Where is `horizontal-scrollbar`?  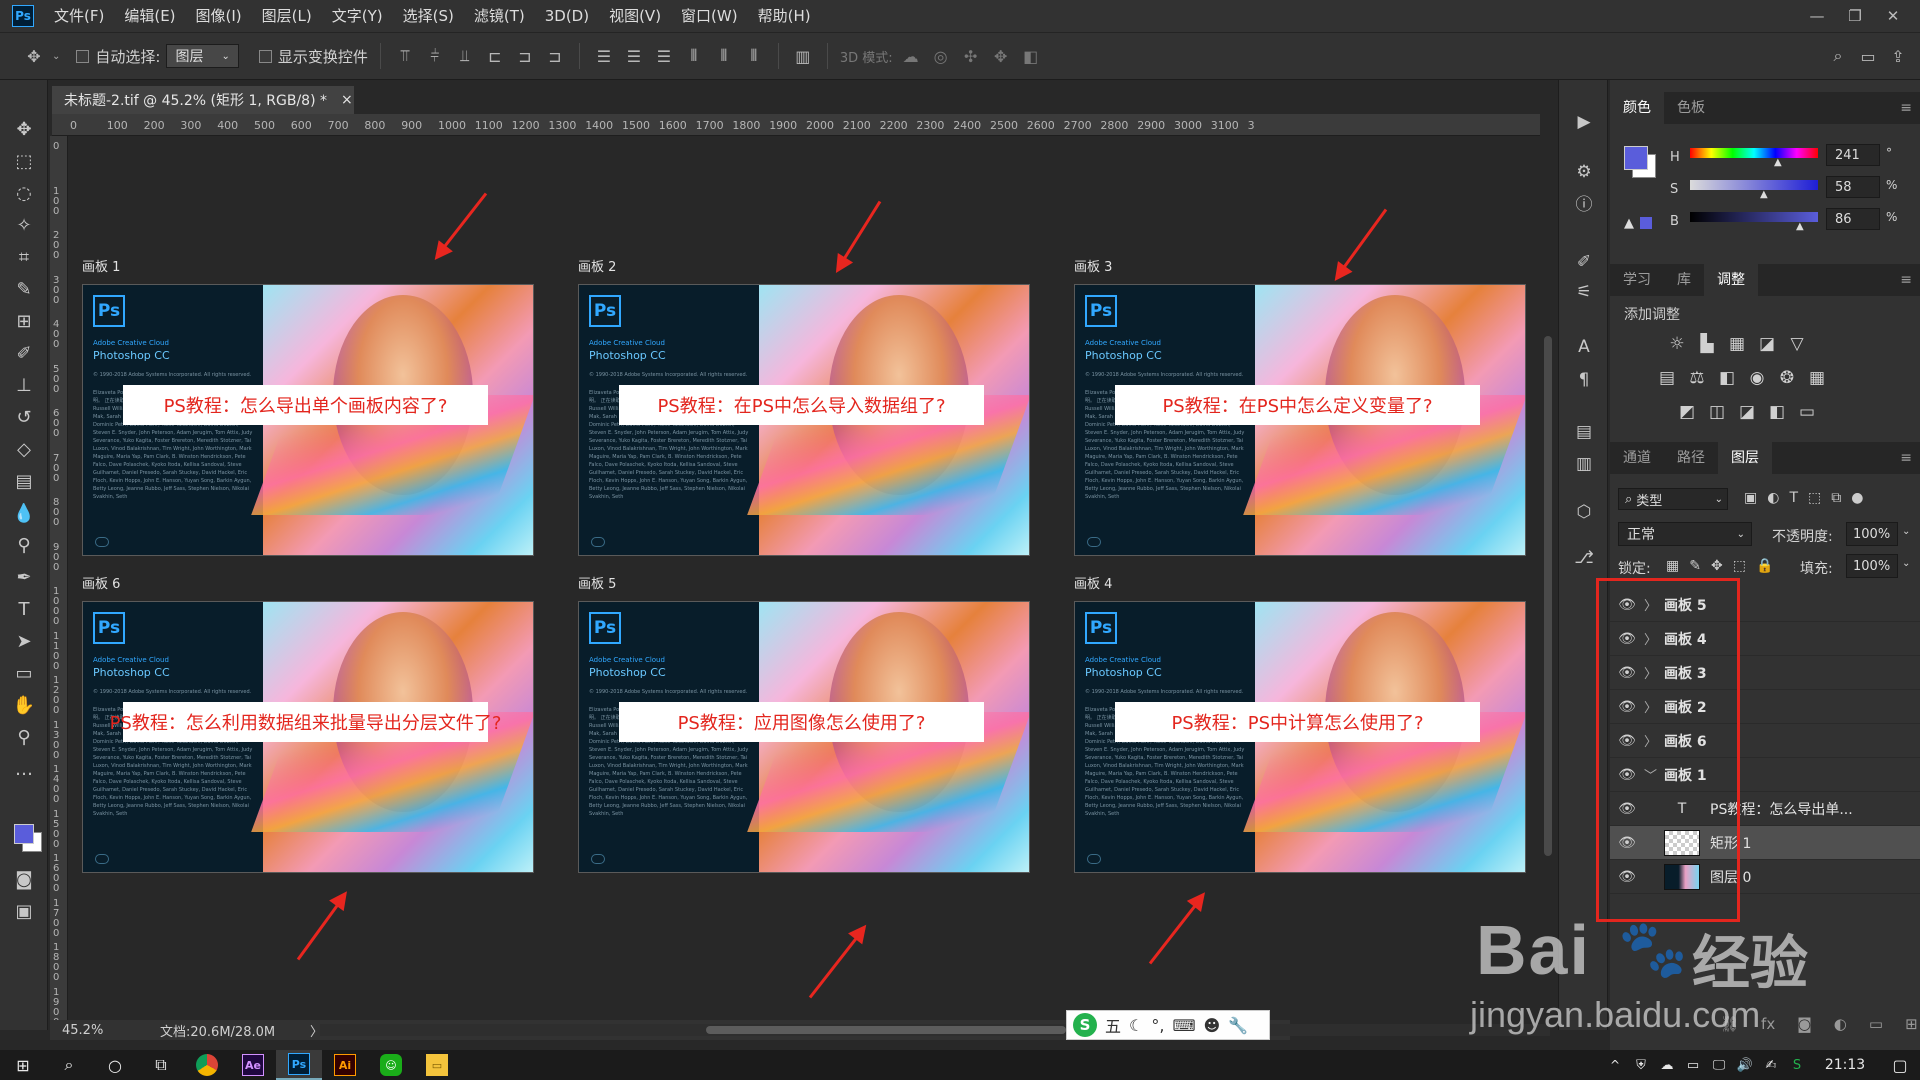 horizontal-scrollbar is located at coordinates (935, 1030).